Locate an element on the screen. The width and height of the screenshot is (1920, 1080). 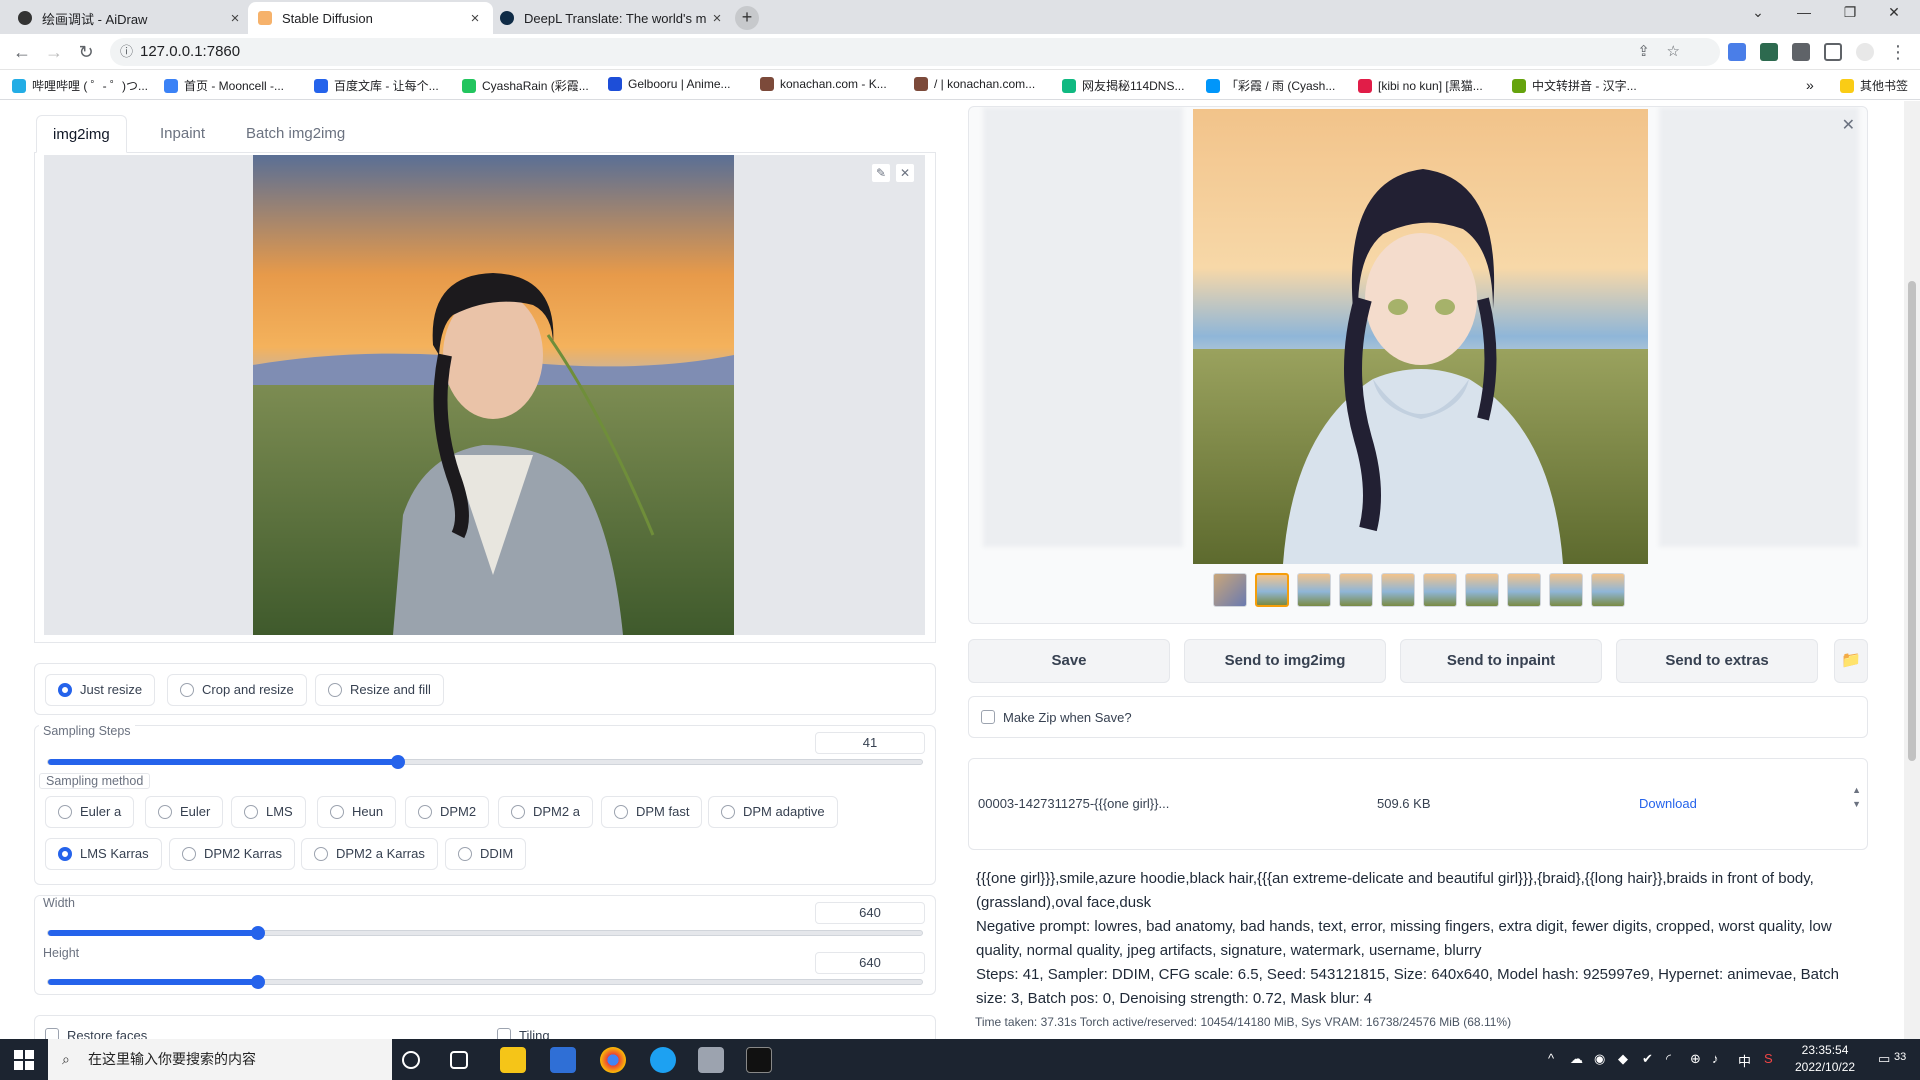
file-scroll-arrows-icon: ▲ ▼ is located at coordinates (1856, 797).